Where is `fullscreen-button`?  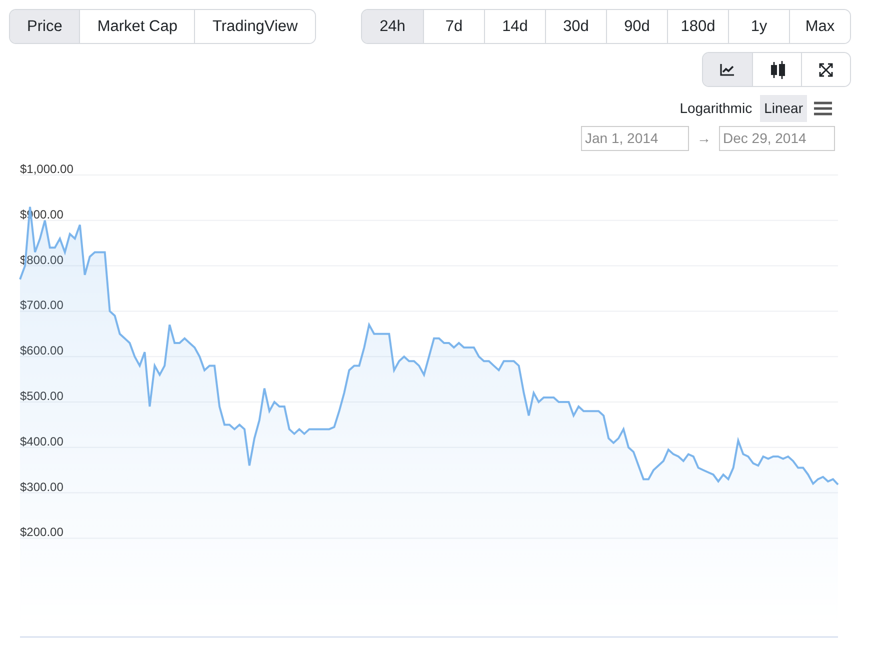
fullscreen-button is located at coordinates (825, 69).